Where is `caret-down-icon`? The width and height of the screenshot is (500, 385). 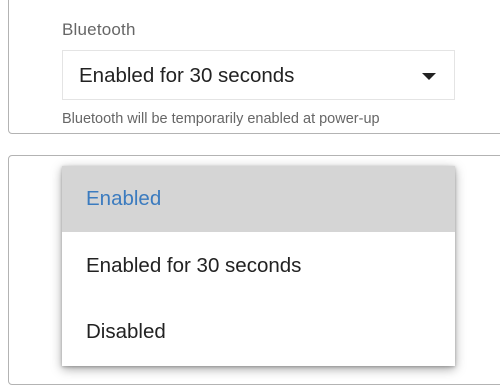 caret-down-icon is located at coordinates (429, 76).